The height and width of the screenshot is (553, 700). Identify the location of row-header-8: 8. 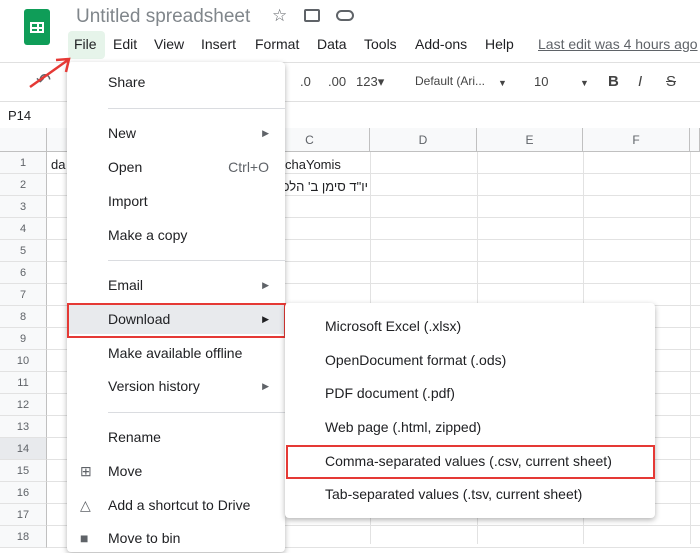
(23, 317).